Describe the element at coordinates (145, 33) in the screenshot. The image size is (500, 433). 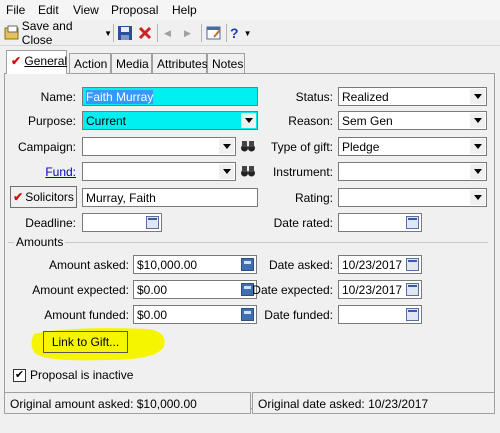
I see `delete-button` at that location.